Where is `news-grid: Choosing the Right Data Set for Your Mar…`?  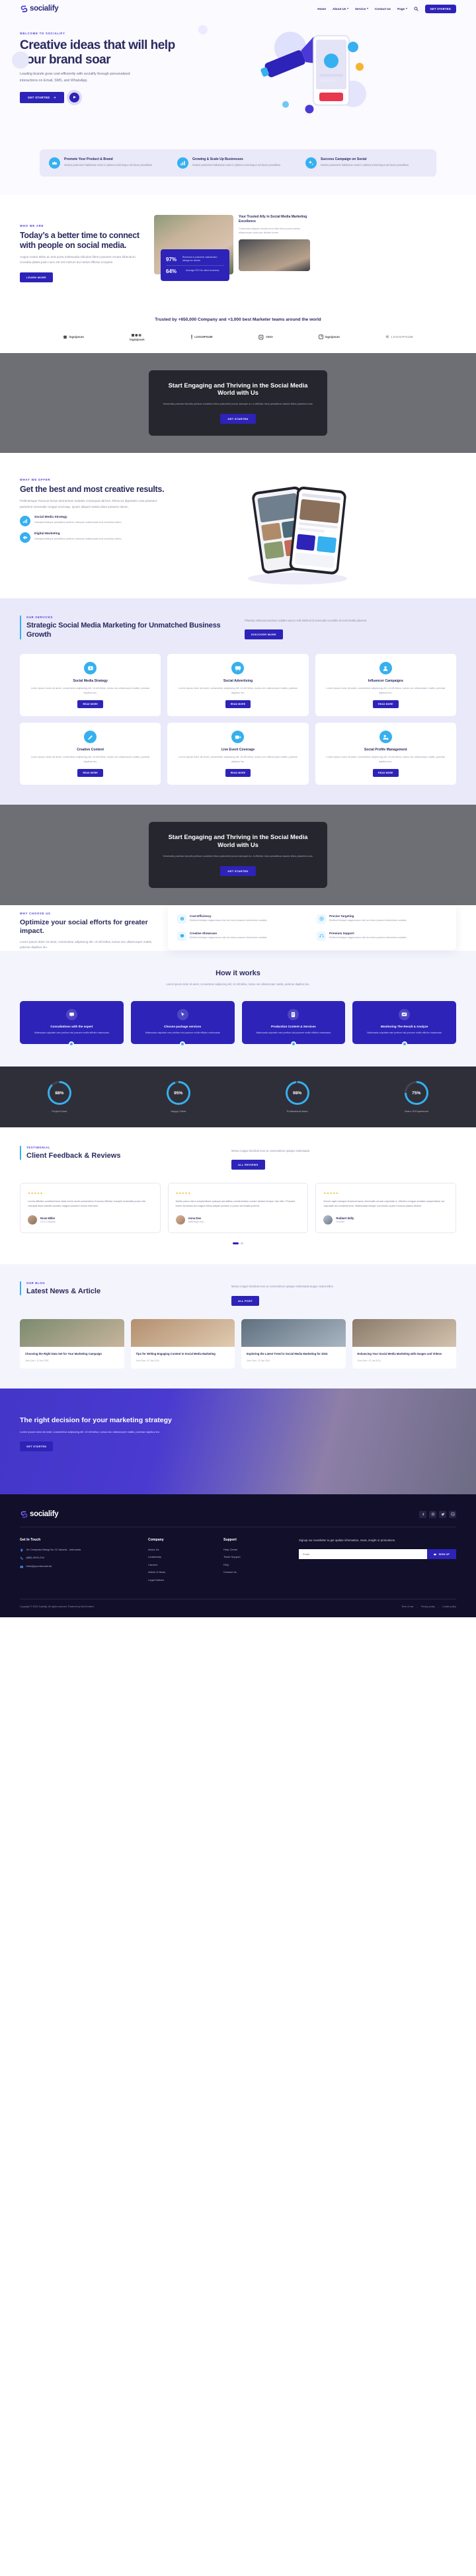 news-grid: Choosing the Right Data Set for Your Mar… is located at coordinates (238, 1343).